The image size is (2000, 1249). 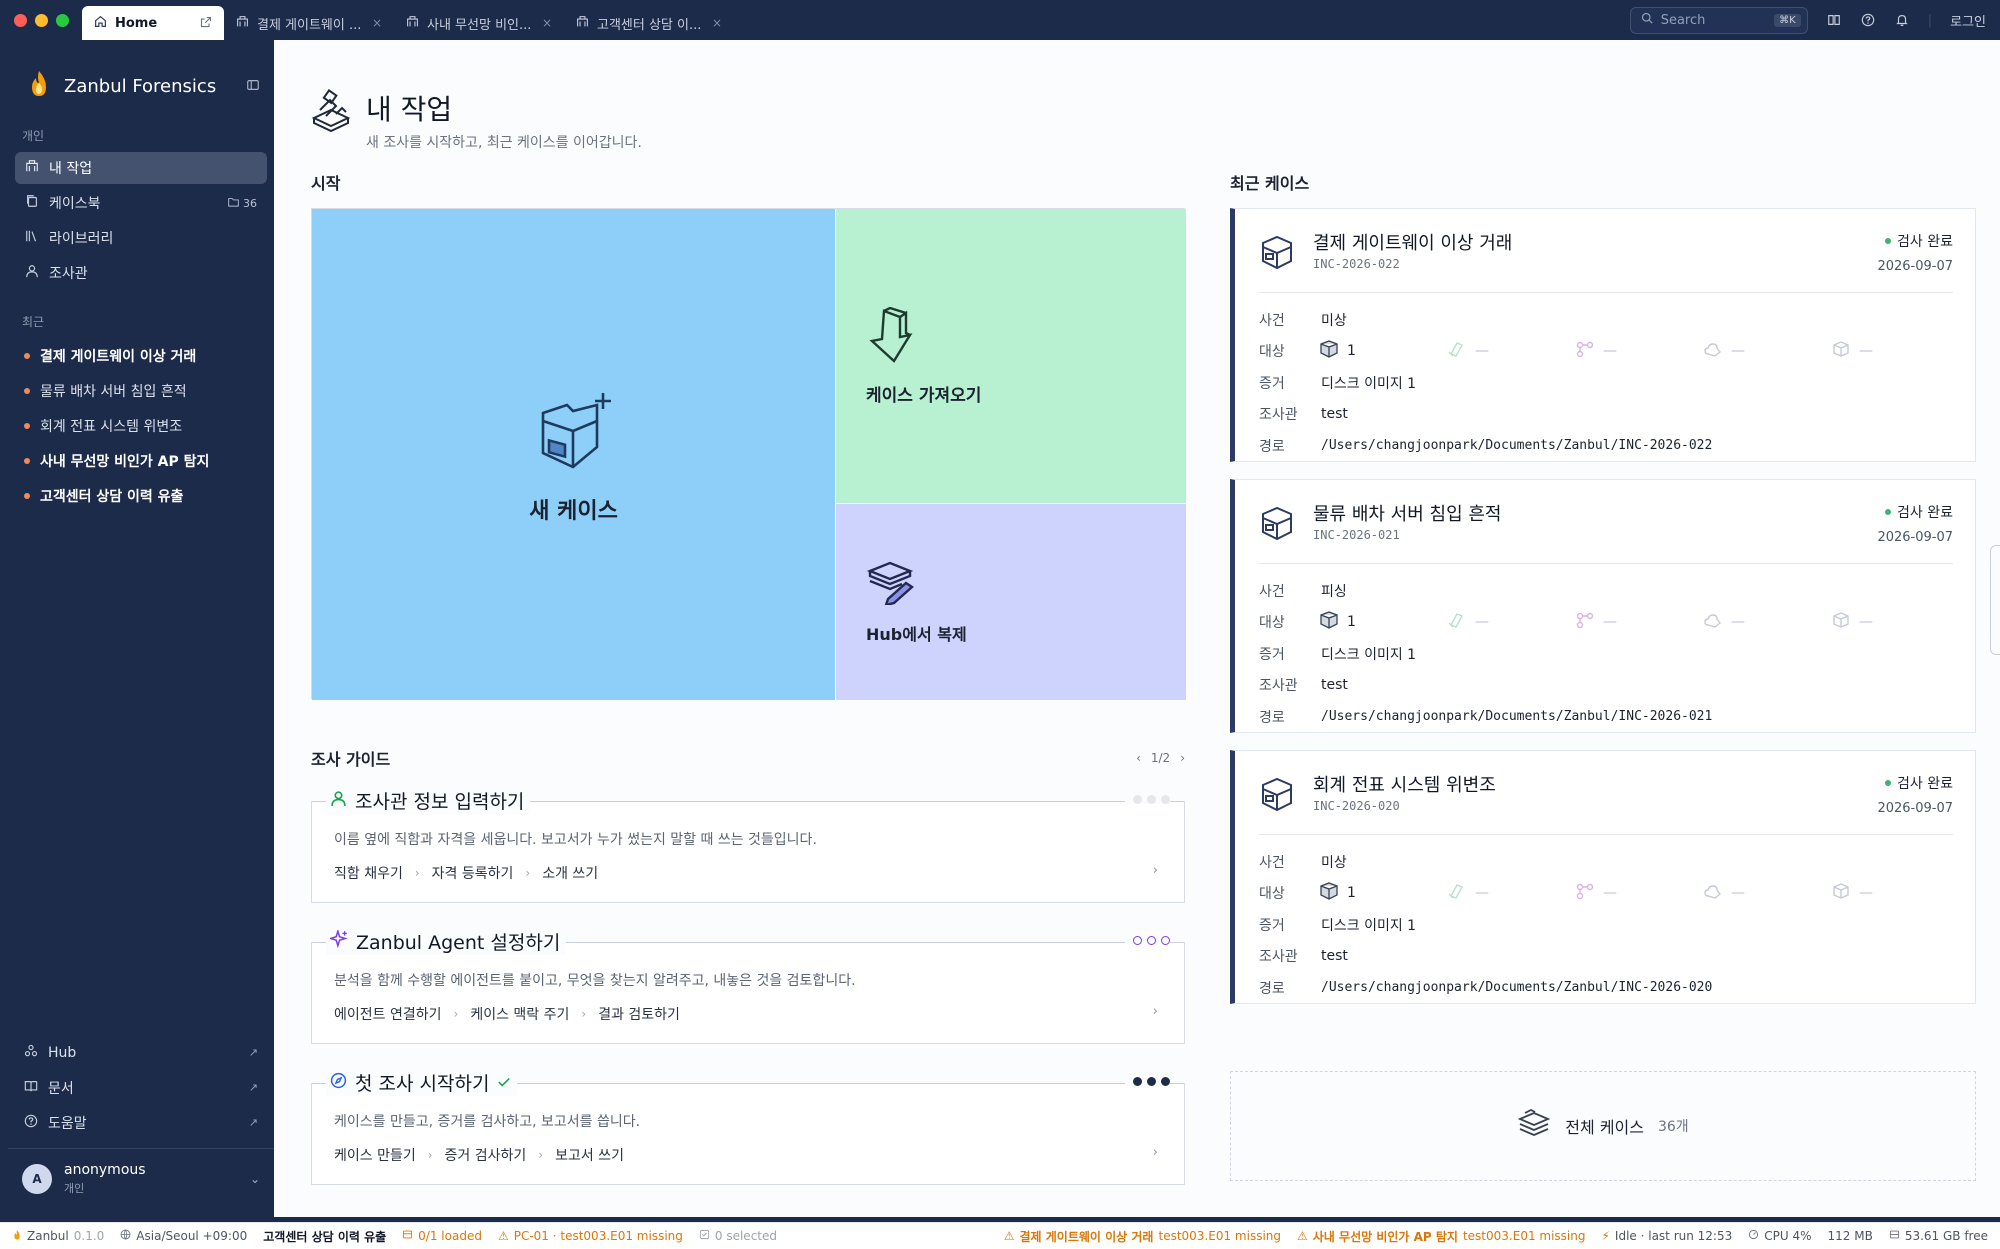 What do you see at coordinates (31, 1053) in the screenshot?
I see `hub-icon` at bounding box center [31, 1053].